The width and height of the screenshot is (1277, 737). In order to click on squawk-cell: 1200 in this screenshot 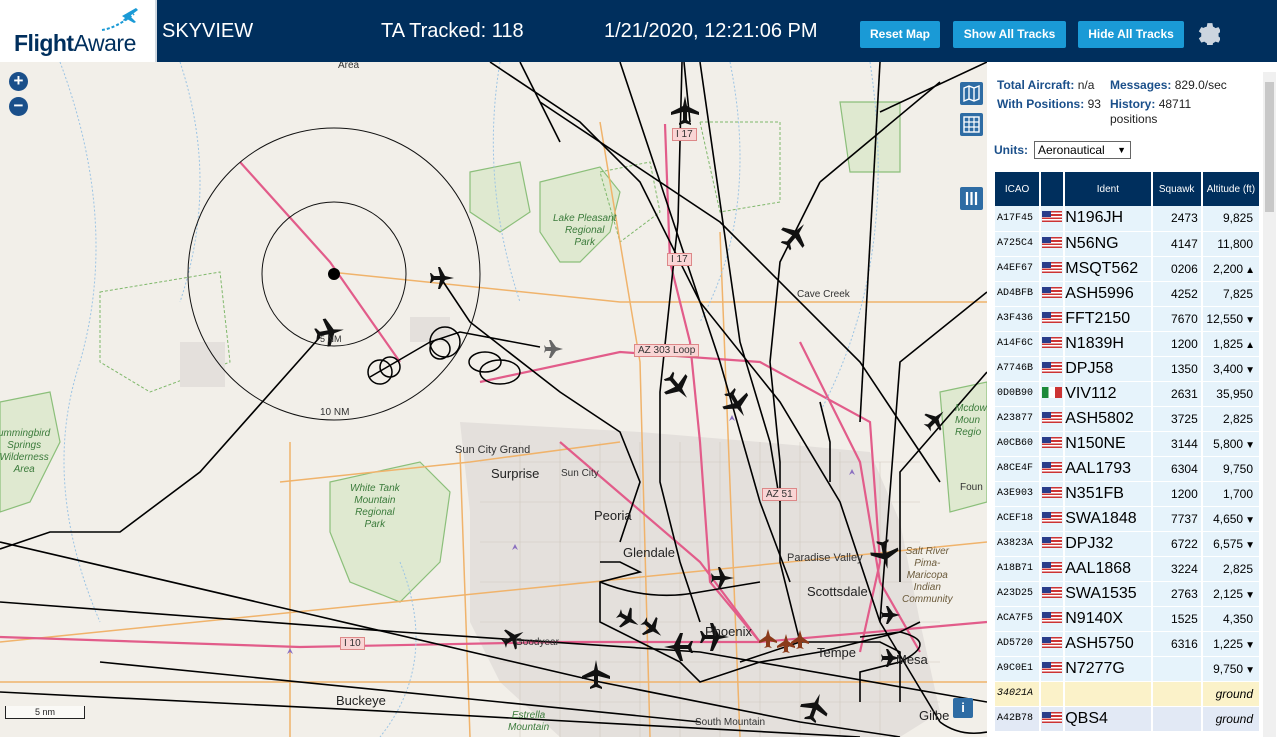, I will do `click(1177, 344)`.